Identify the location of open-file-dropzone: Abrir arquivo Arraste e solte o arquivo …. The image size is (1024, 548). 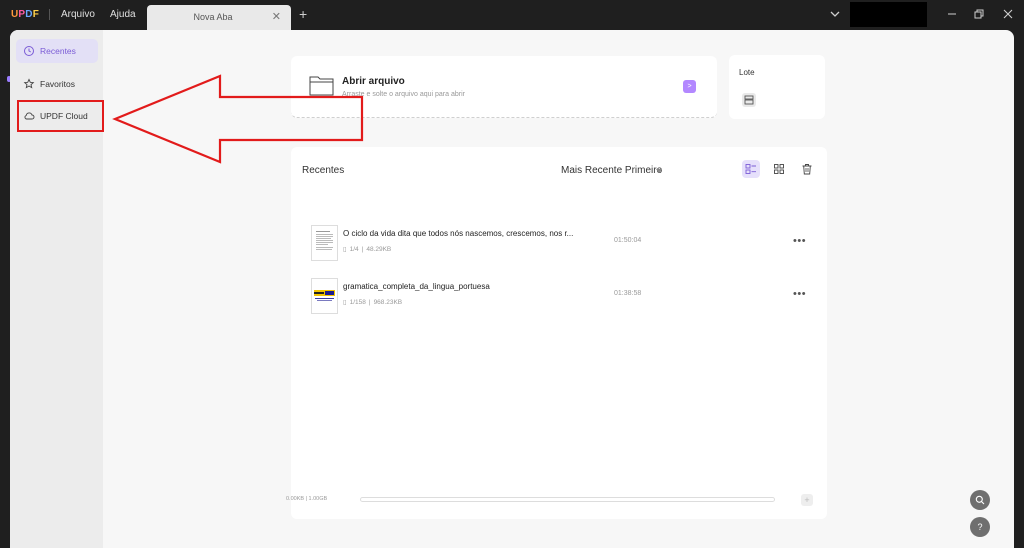
(504, 87).